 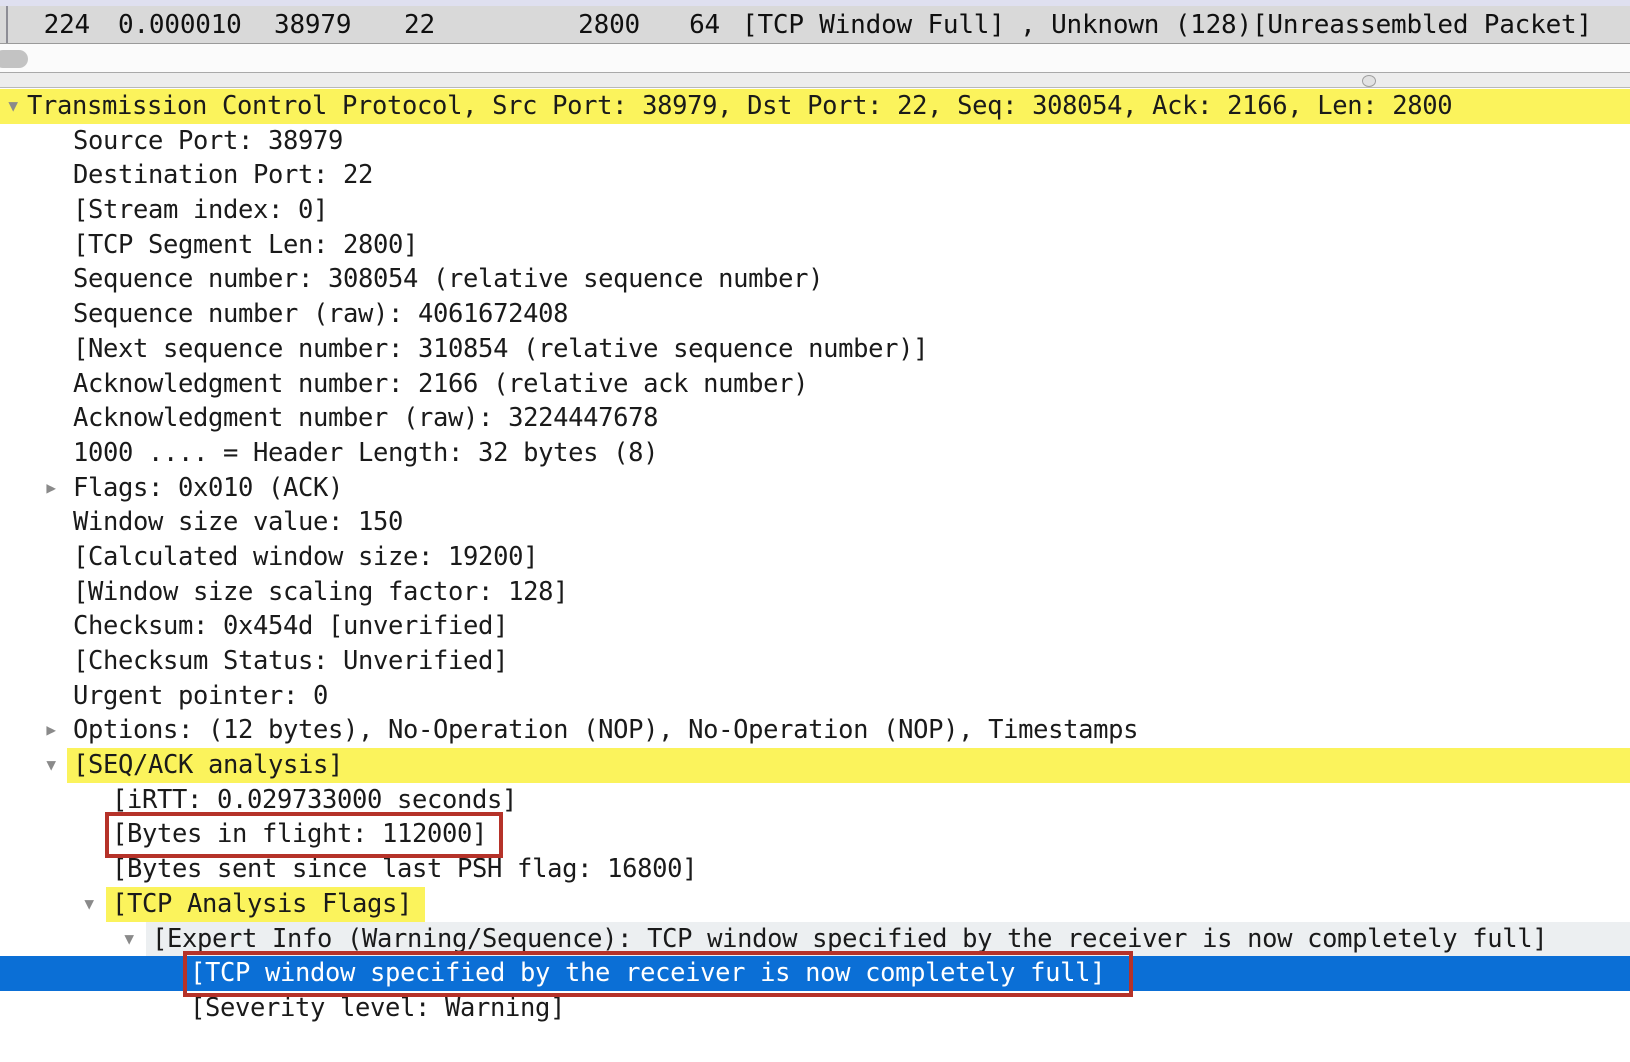 I want to click on detail-row-flags: ▶ Flags: 0x010 (ACK), so click(x=815, y=488).